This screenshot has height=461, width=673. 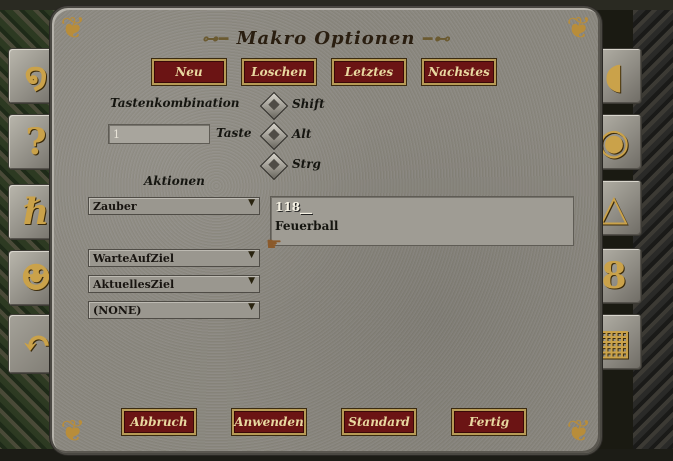 I want to click on grid-globe-icon: ▦, so click(x=613, y=342).